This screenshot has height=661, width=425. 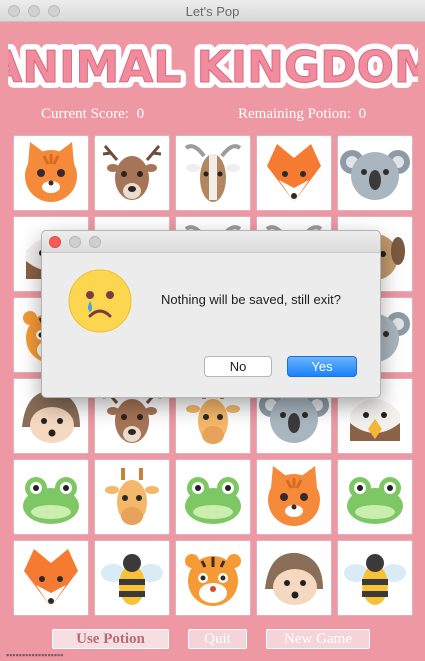 I want to click on new-game-button: New Game, so click(x=318, y=639).